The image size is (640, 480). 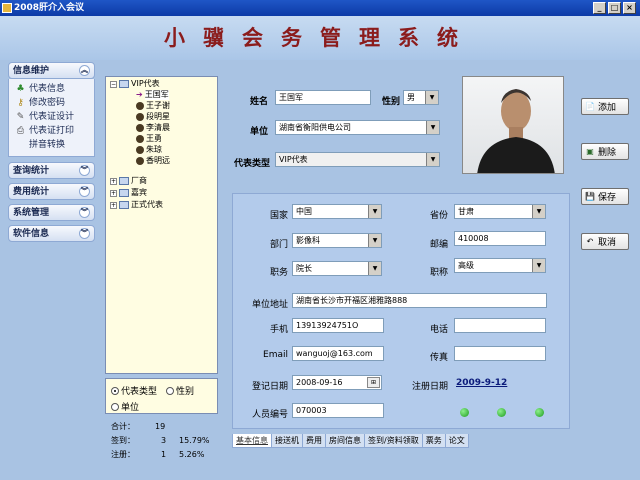 I want to click on maximize-button: □, so click(x=614, y=8).